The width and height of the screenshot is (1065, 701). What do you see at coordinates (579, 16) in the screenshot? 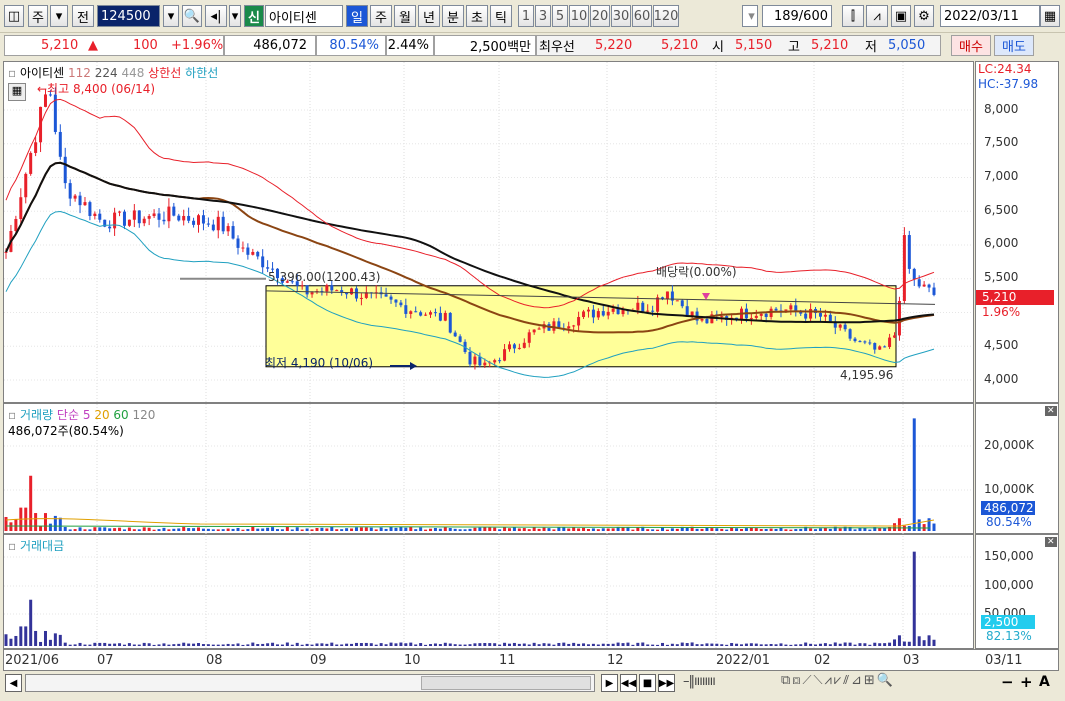
I see `interval-button-3: 10` at bounding box center [579, 16].